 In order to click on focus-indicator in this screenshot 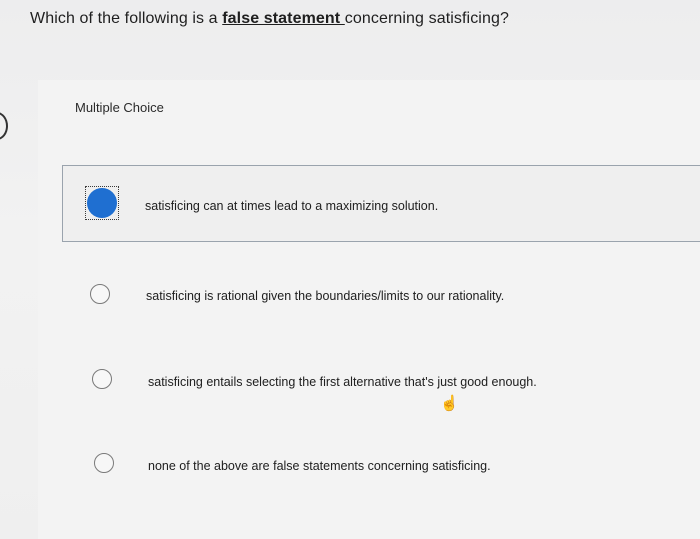, I will do `click(102, 203)`.